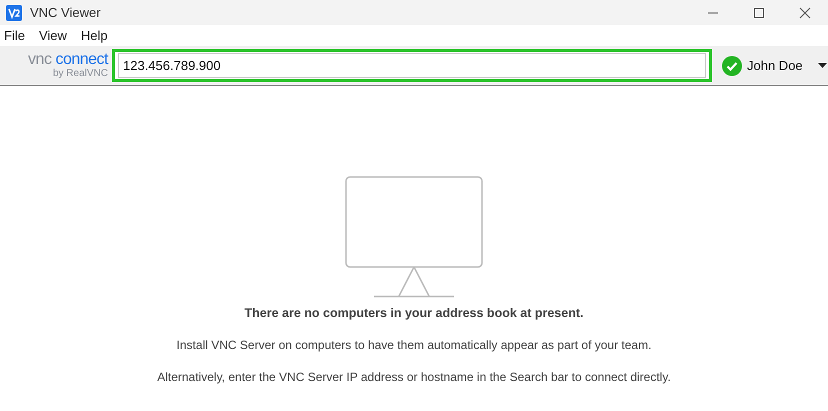 The image size is (828, 411). What do you see at coordinates (412, 65) in the screenshot?
I see `search-field: 123.456.789.900` at bounding box center [412, 65].